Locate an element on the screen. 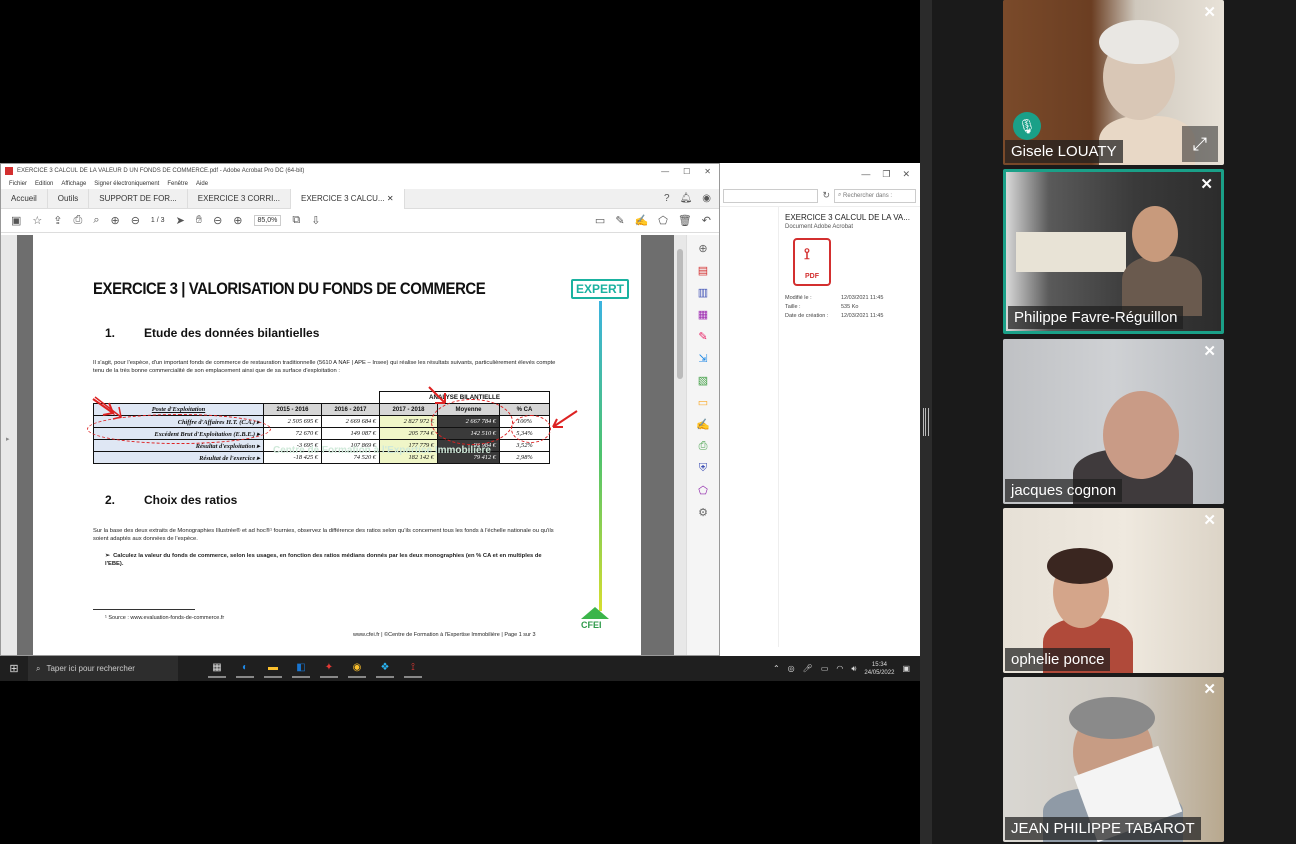 This screenshot has width=1296, height=844. close-tab-icon: ✕ is located at coordinates (390, 198).